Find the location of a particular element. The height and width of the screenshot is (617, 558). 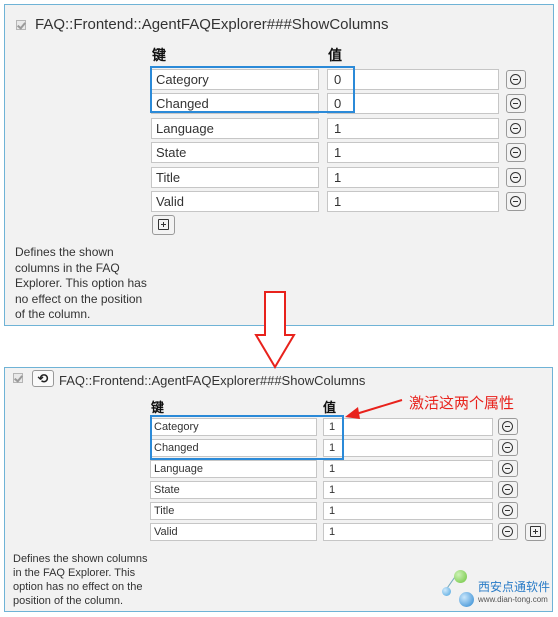

pointer-arrow-head is located at coordinates (352, 413).